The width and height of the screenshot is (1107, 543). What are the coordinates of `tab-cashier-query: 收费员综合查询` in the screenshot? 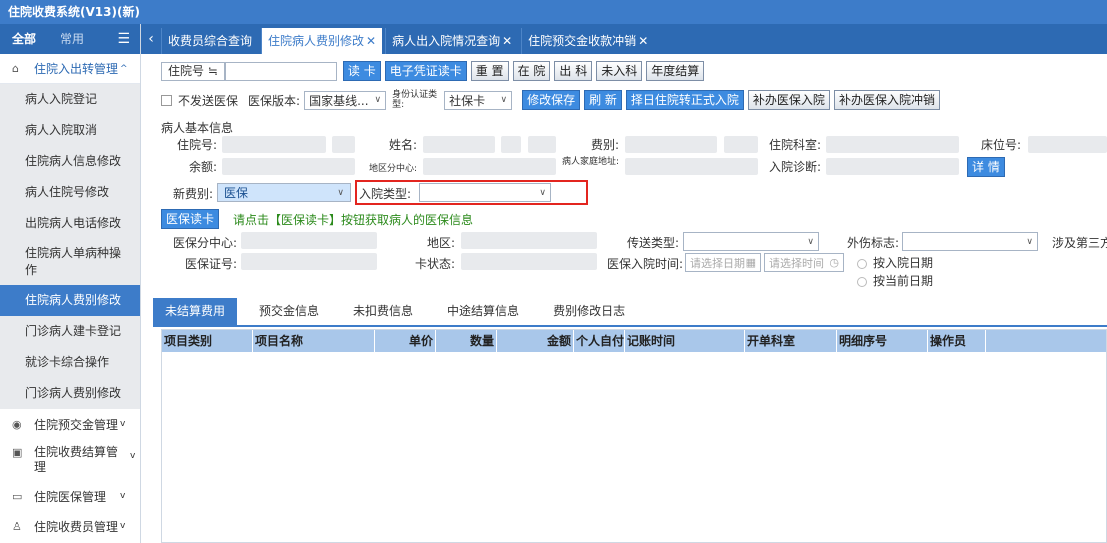 It's located at (210, 41).